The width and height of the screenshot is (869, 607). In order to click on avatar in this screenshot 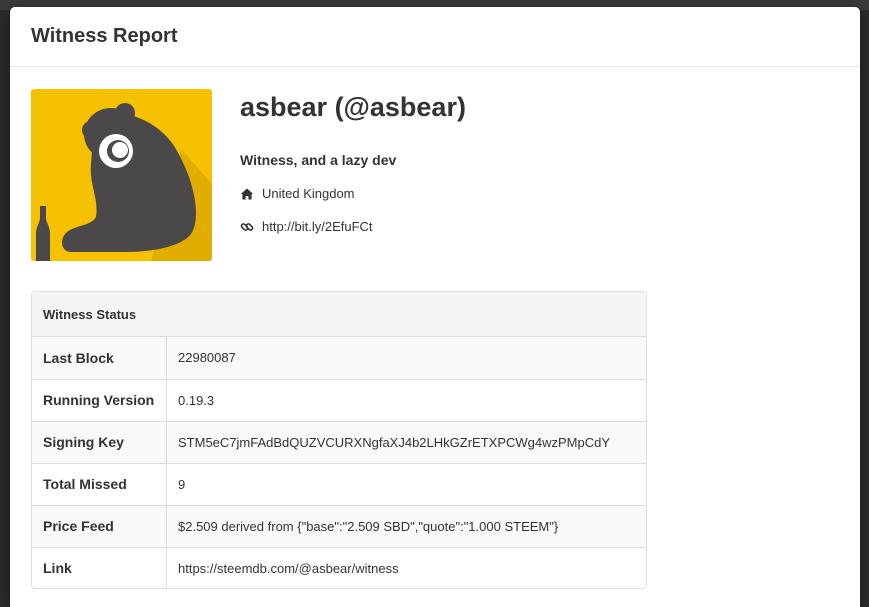, I will do `click(121, 175)`.